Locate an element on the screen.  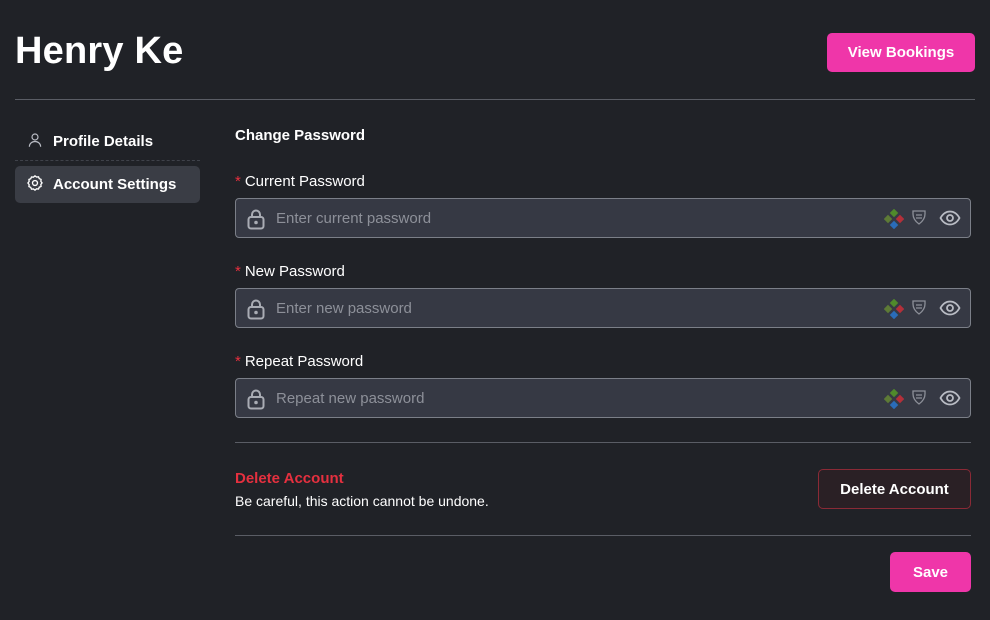
new-password-label: * New Password is located at coordinates (290, 271).